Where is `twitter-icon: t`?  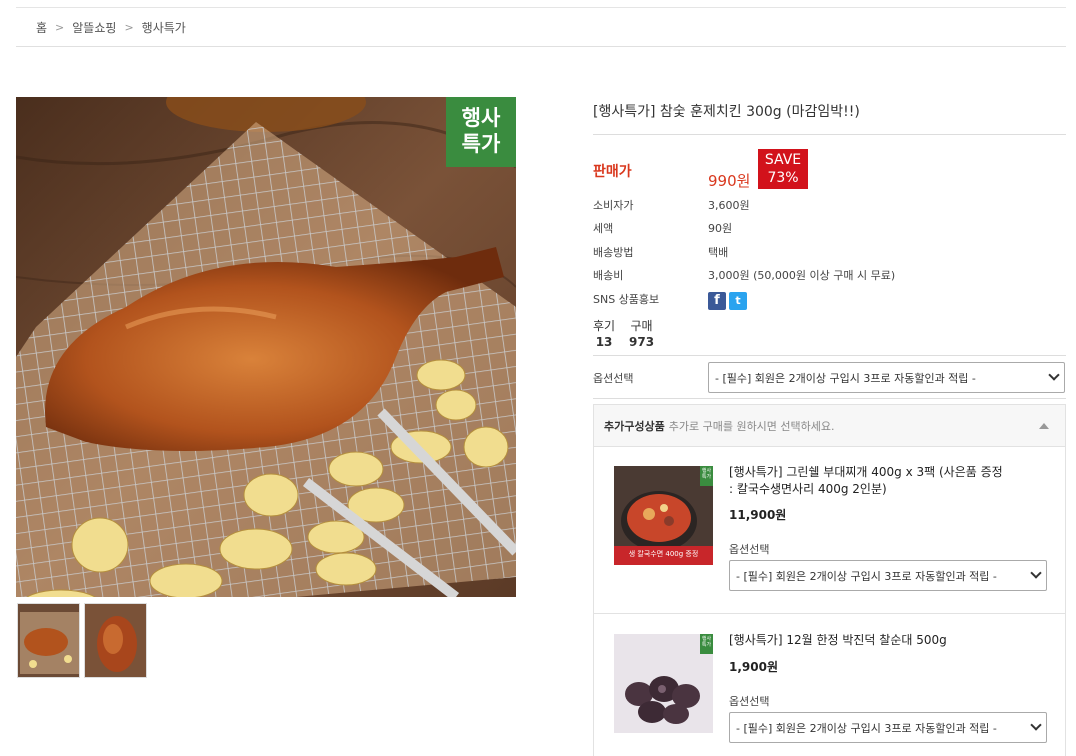
twitter-icon: t is located at coordinates (738, 301).